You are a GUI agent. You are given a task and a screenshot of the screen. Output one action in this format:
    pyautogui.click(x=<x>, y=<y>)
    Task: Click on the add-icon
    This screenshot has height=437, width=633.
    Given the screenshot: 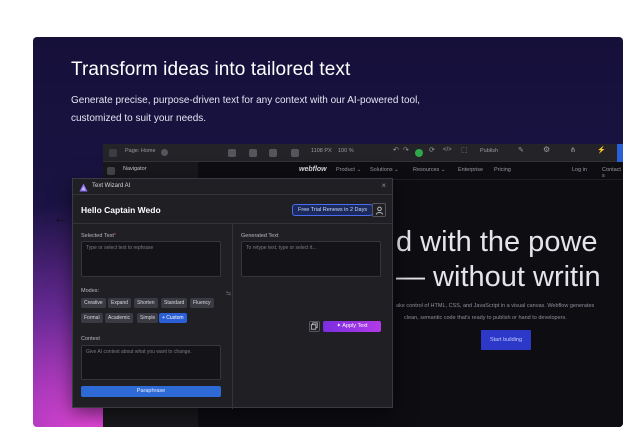 What is the action you would take?
    pyautogui.click(x=232, y=153)
    